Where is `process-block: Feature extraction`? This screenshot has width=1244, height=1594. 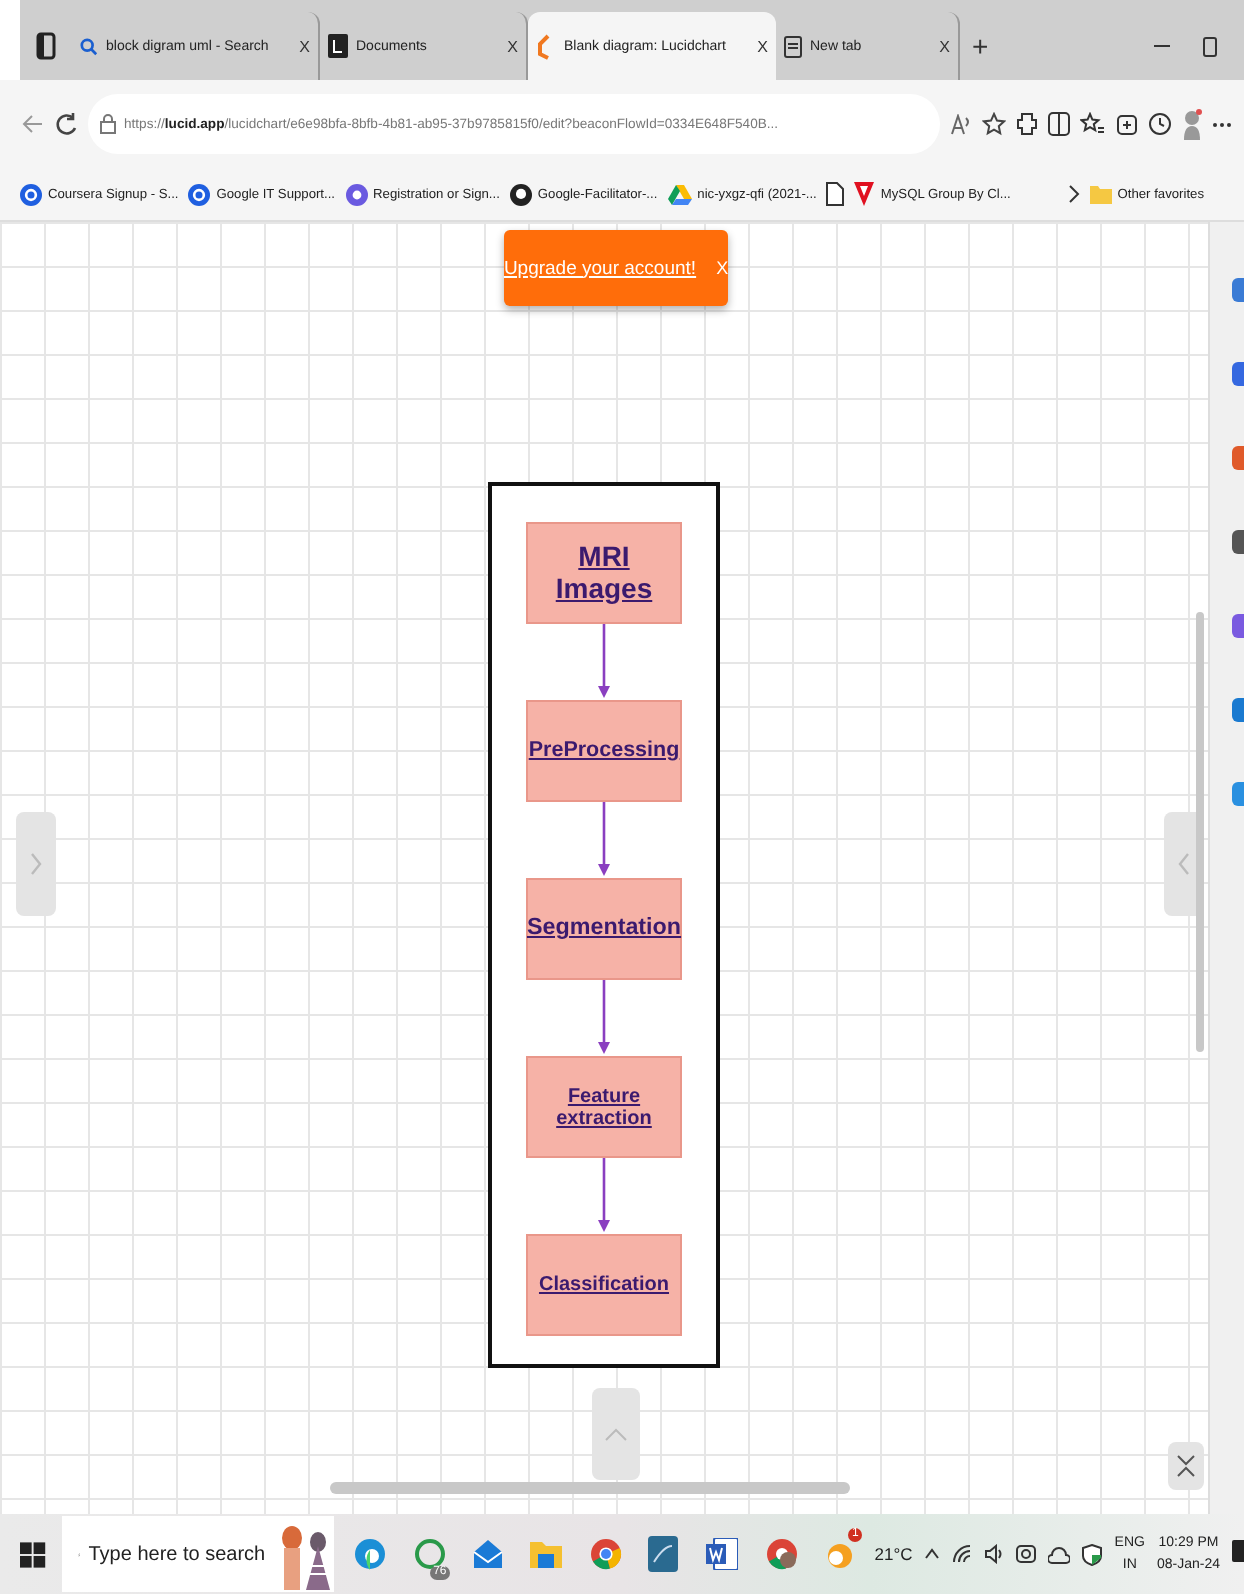
process-block: Feature extraction is located at coordinates (604, 1107).